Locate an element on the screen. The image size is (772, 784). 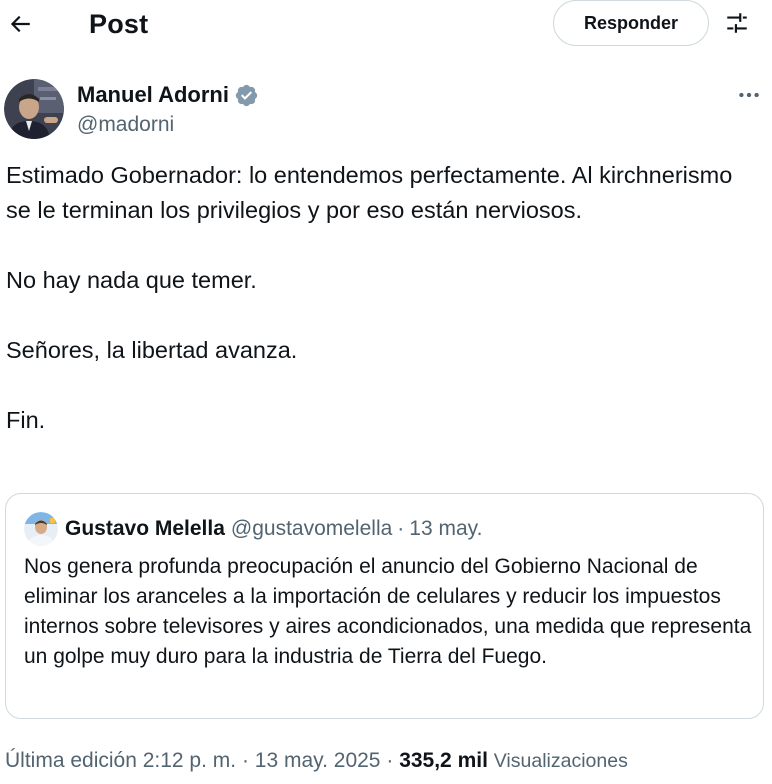
back-button is located at coordinates (20, 24).